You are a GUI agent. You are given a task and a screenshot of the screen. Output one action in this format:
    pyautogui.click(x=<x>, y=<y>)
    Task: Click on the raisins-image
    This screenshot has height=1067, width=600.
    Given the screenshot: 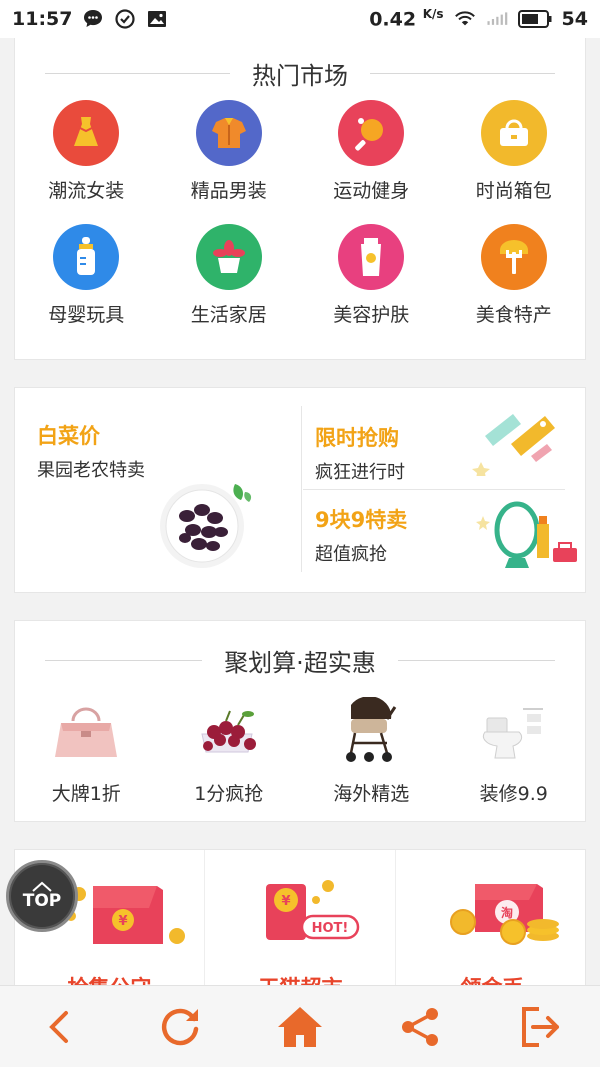 What is the action you would take?
    pyautogui.click(x=207, y=528)
    